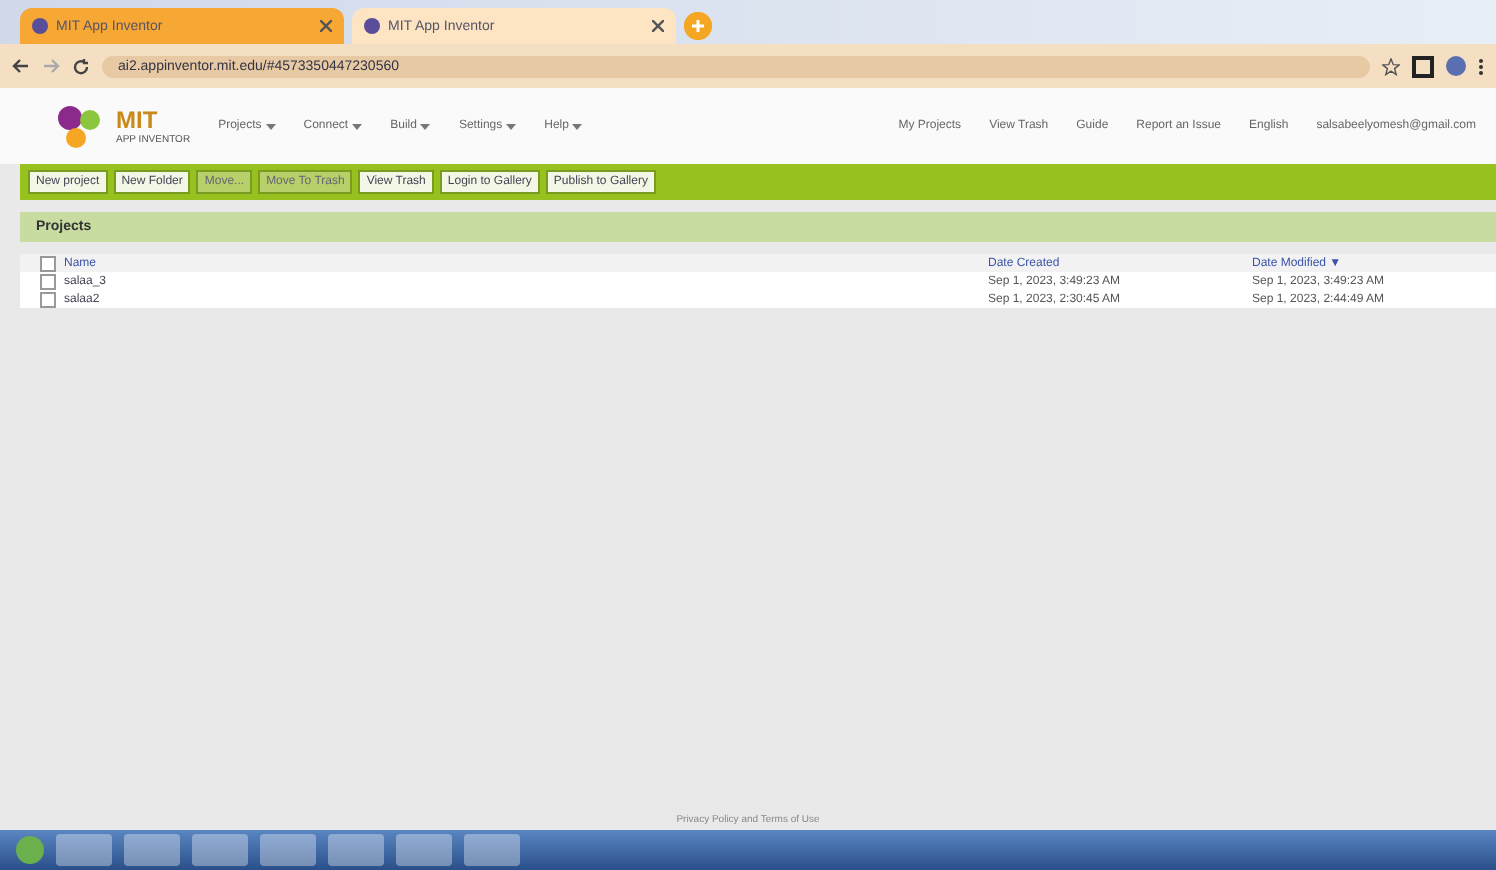 The image size is (1496, 870). Describe the element at coordinates (698, 26) in the screenshot. I see `new-tab-button` at that location.